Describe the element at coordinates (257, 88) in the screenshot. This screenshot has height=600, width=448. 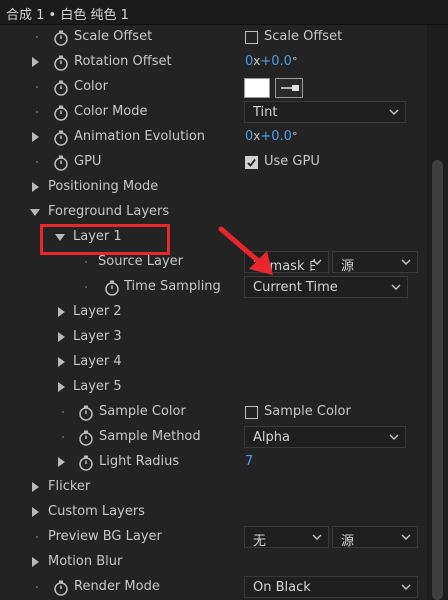
I see `color-swatch` at that location.